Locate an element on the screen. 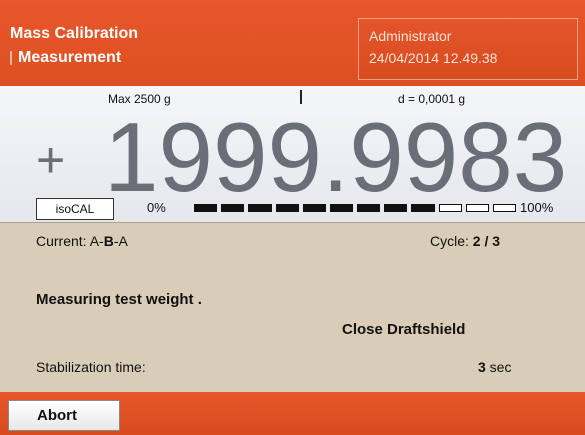 The image size is (585, 435). current-highlight: B is located at coordinates (108, 241).